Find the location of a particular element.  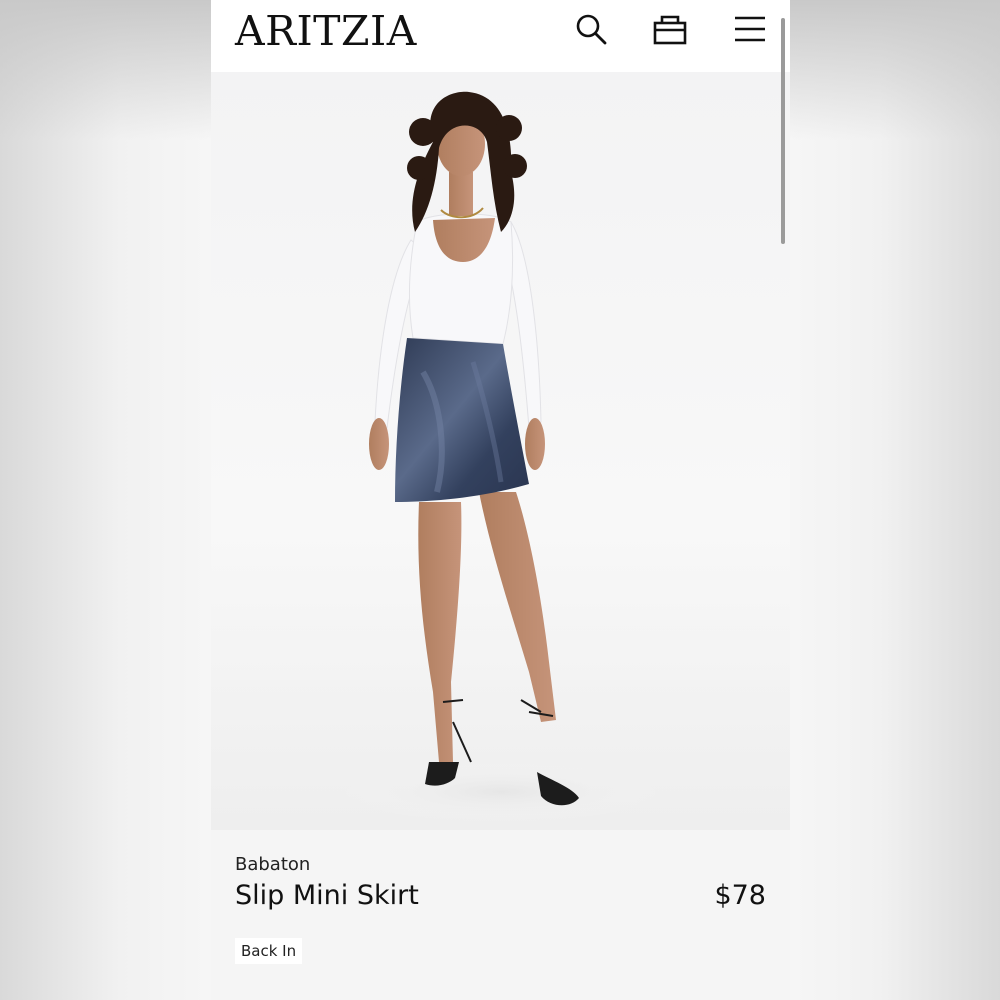

site-header: ARITZIA is located at coordinates (500, 36).